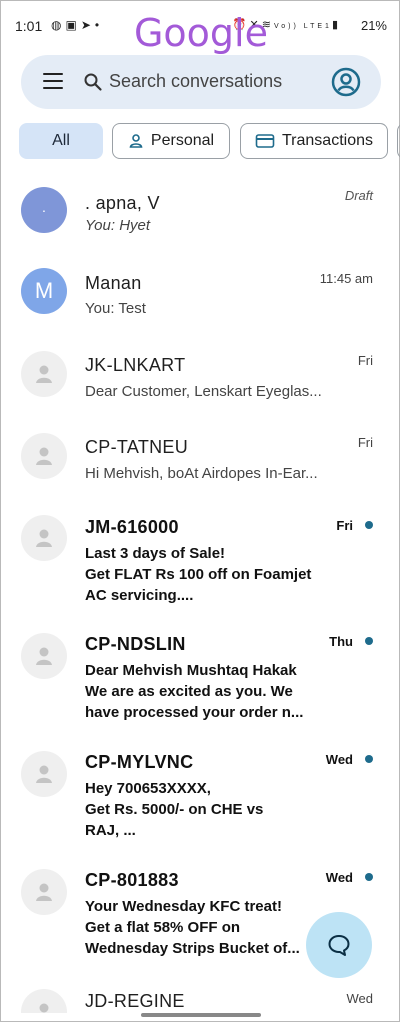  I want to click on filter-chips: All Personal Transactions, so click(209, 142).